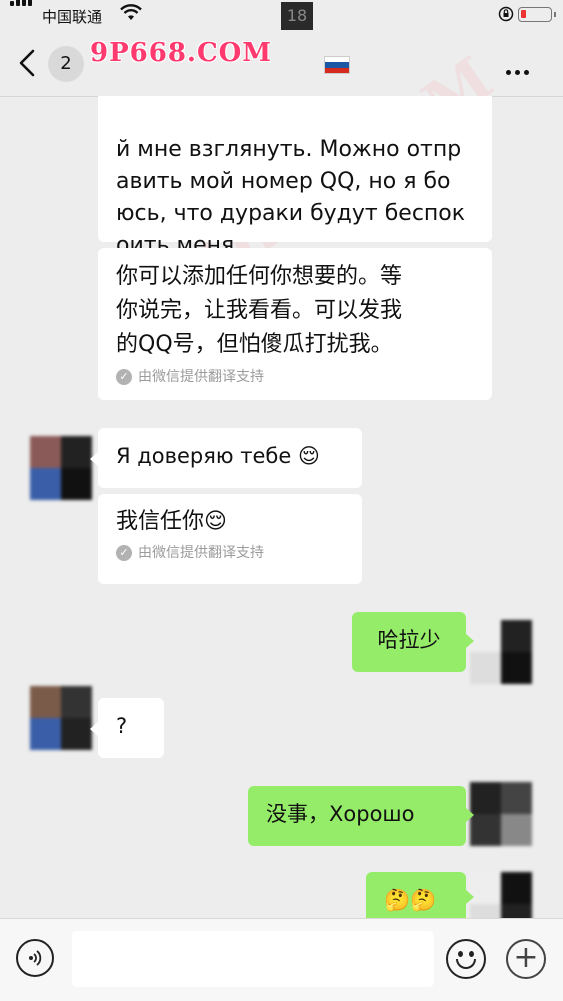 Image resolution: width=563 pixels, height=1001 pixels. What do you see at coordinates (122, 726) in the screenshot?
I see `message-text: ?` at bounding box center [122, 726].